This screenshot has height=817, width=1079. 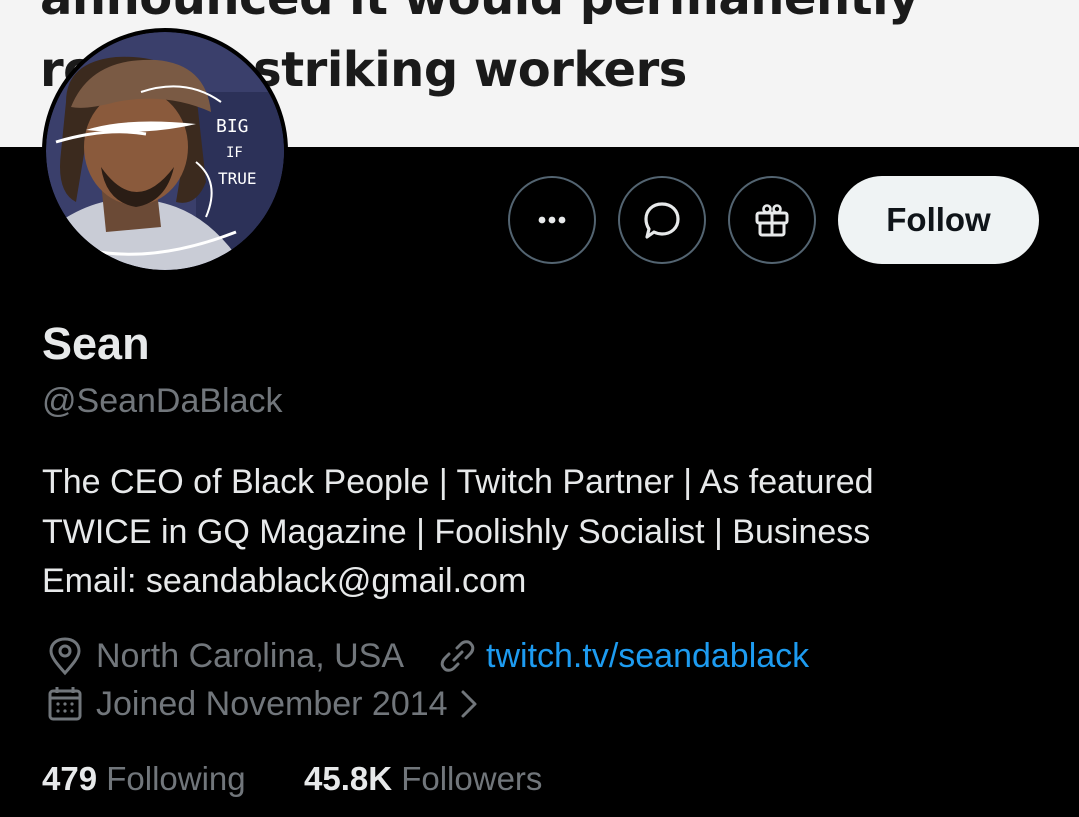 What do you see at coordinates (176, 778) in the screenshot?
I see `following-label: Following` at bounding box center [176, 778].